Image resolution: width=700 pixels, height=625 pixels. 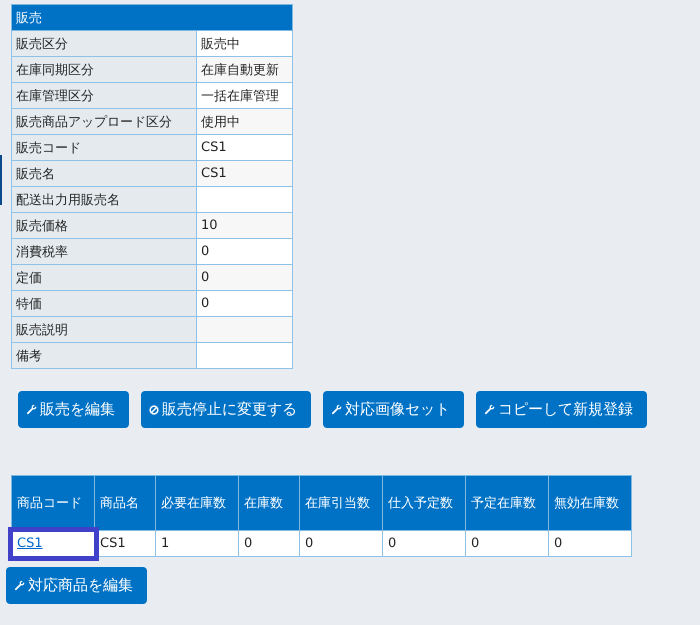 What do you see at coordinates (244, 43) in the screenshot?
I see `table-cell: 販売中` at bounding box center [244, 43].